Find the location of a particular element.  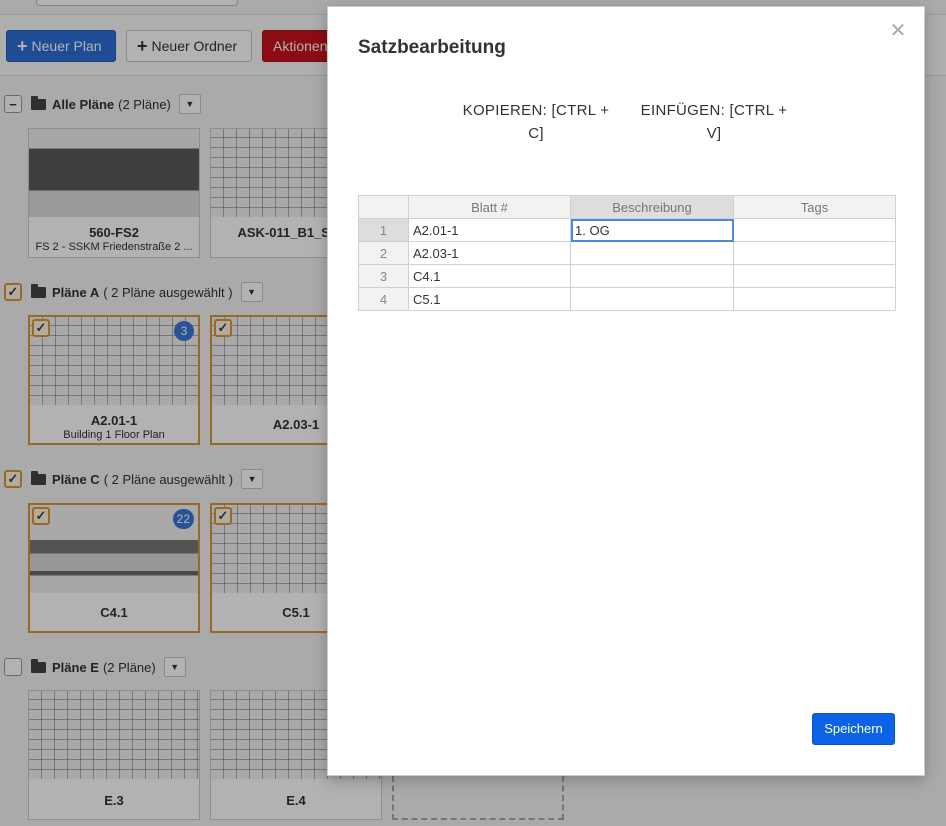

table-row: 4 C5.1 is located at coordinates (627, 299).